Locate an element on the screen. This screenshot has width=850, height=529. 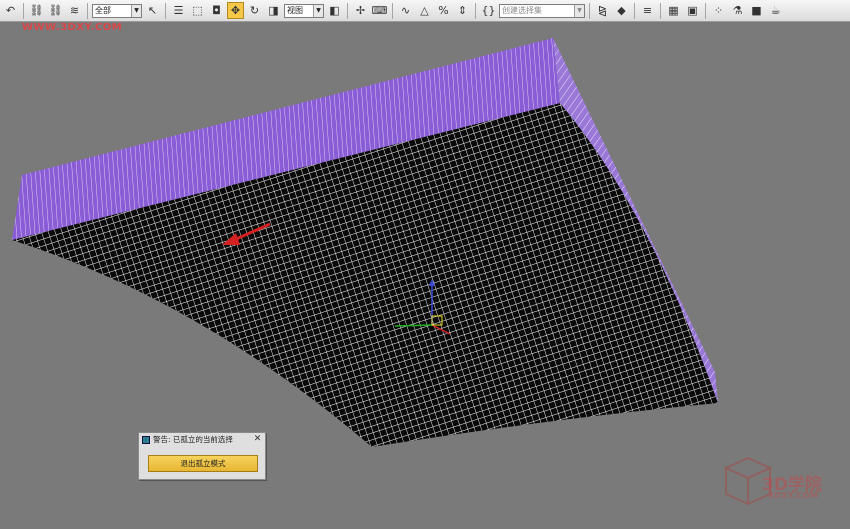
select-manipulate-icon: ✢ is located at coordinates (360, 10).